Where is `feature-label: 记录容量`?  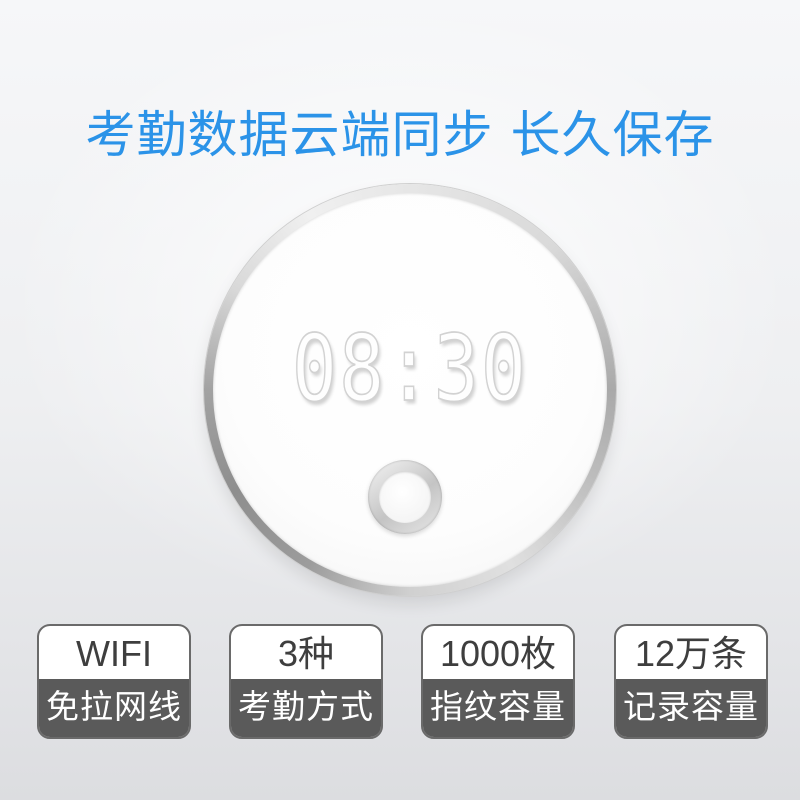
feature-label: 记录容量 is located at coordinates (691, 708).